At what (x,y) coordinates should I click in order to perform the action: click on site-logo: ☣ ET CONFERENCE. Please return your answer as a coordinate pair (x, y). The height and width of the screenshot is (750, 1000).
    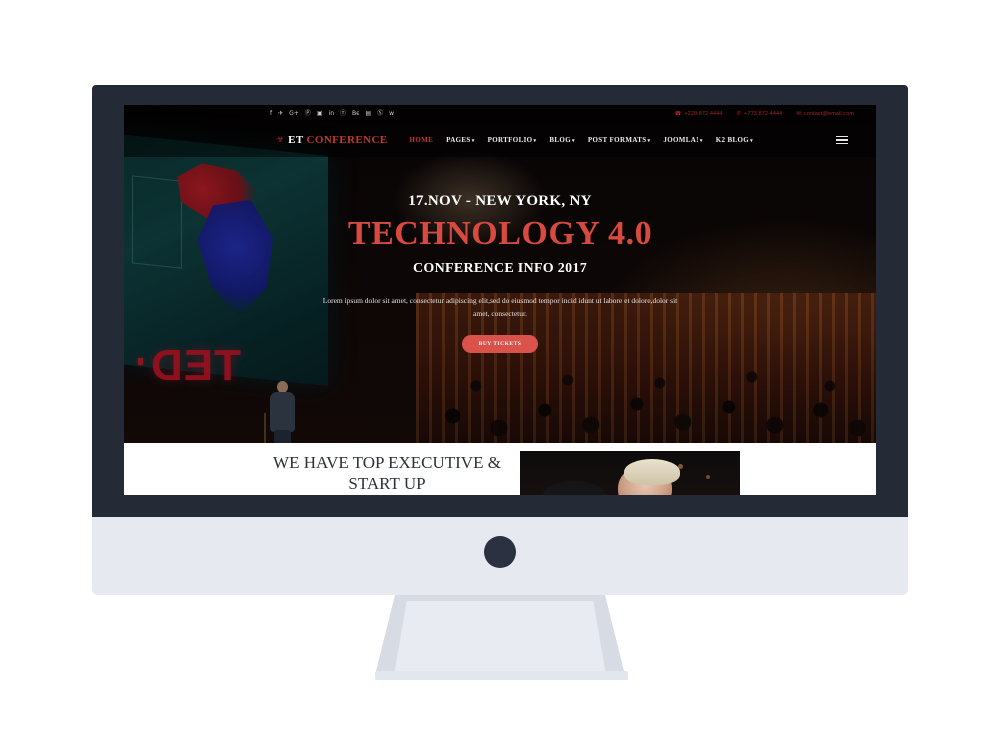
    Looking at the image, I should click on (332, 140).